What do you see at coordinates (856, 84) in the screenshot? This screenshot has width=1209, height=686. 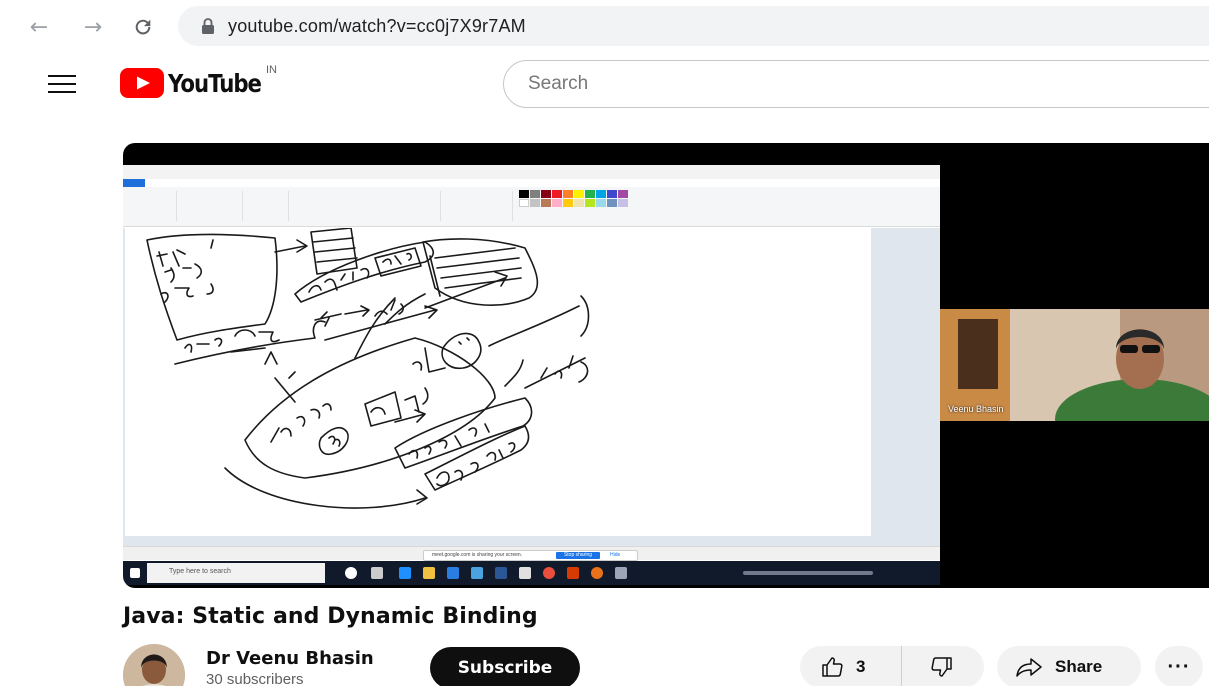 I see `search-input: Search` at bounding box center [856, 84].